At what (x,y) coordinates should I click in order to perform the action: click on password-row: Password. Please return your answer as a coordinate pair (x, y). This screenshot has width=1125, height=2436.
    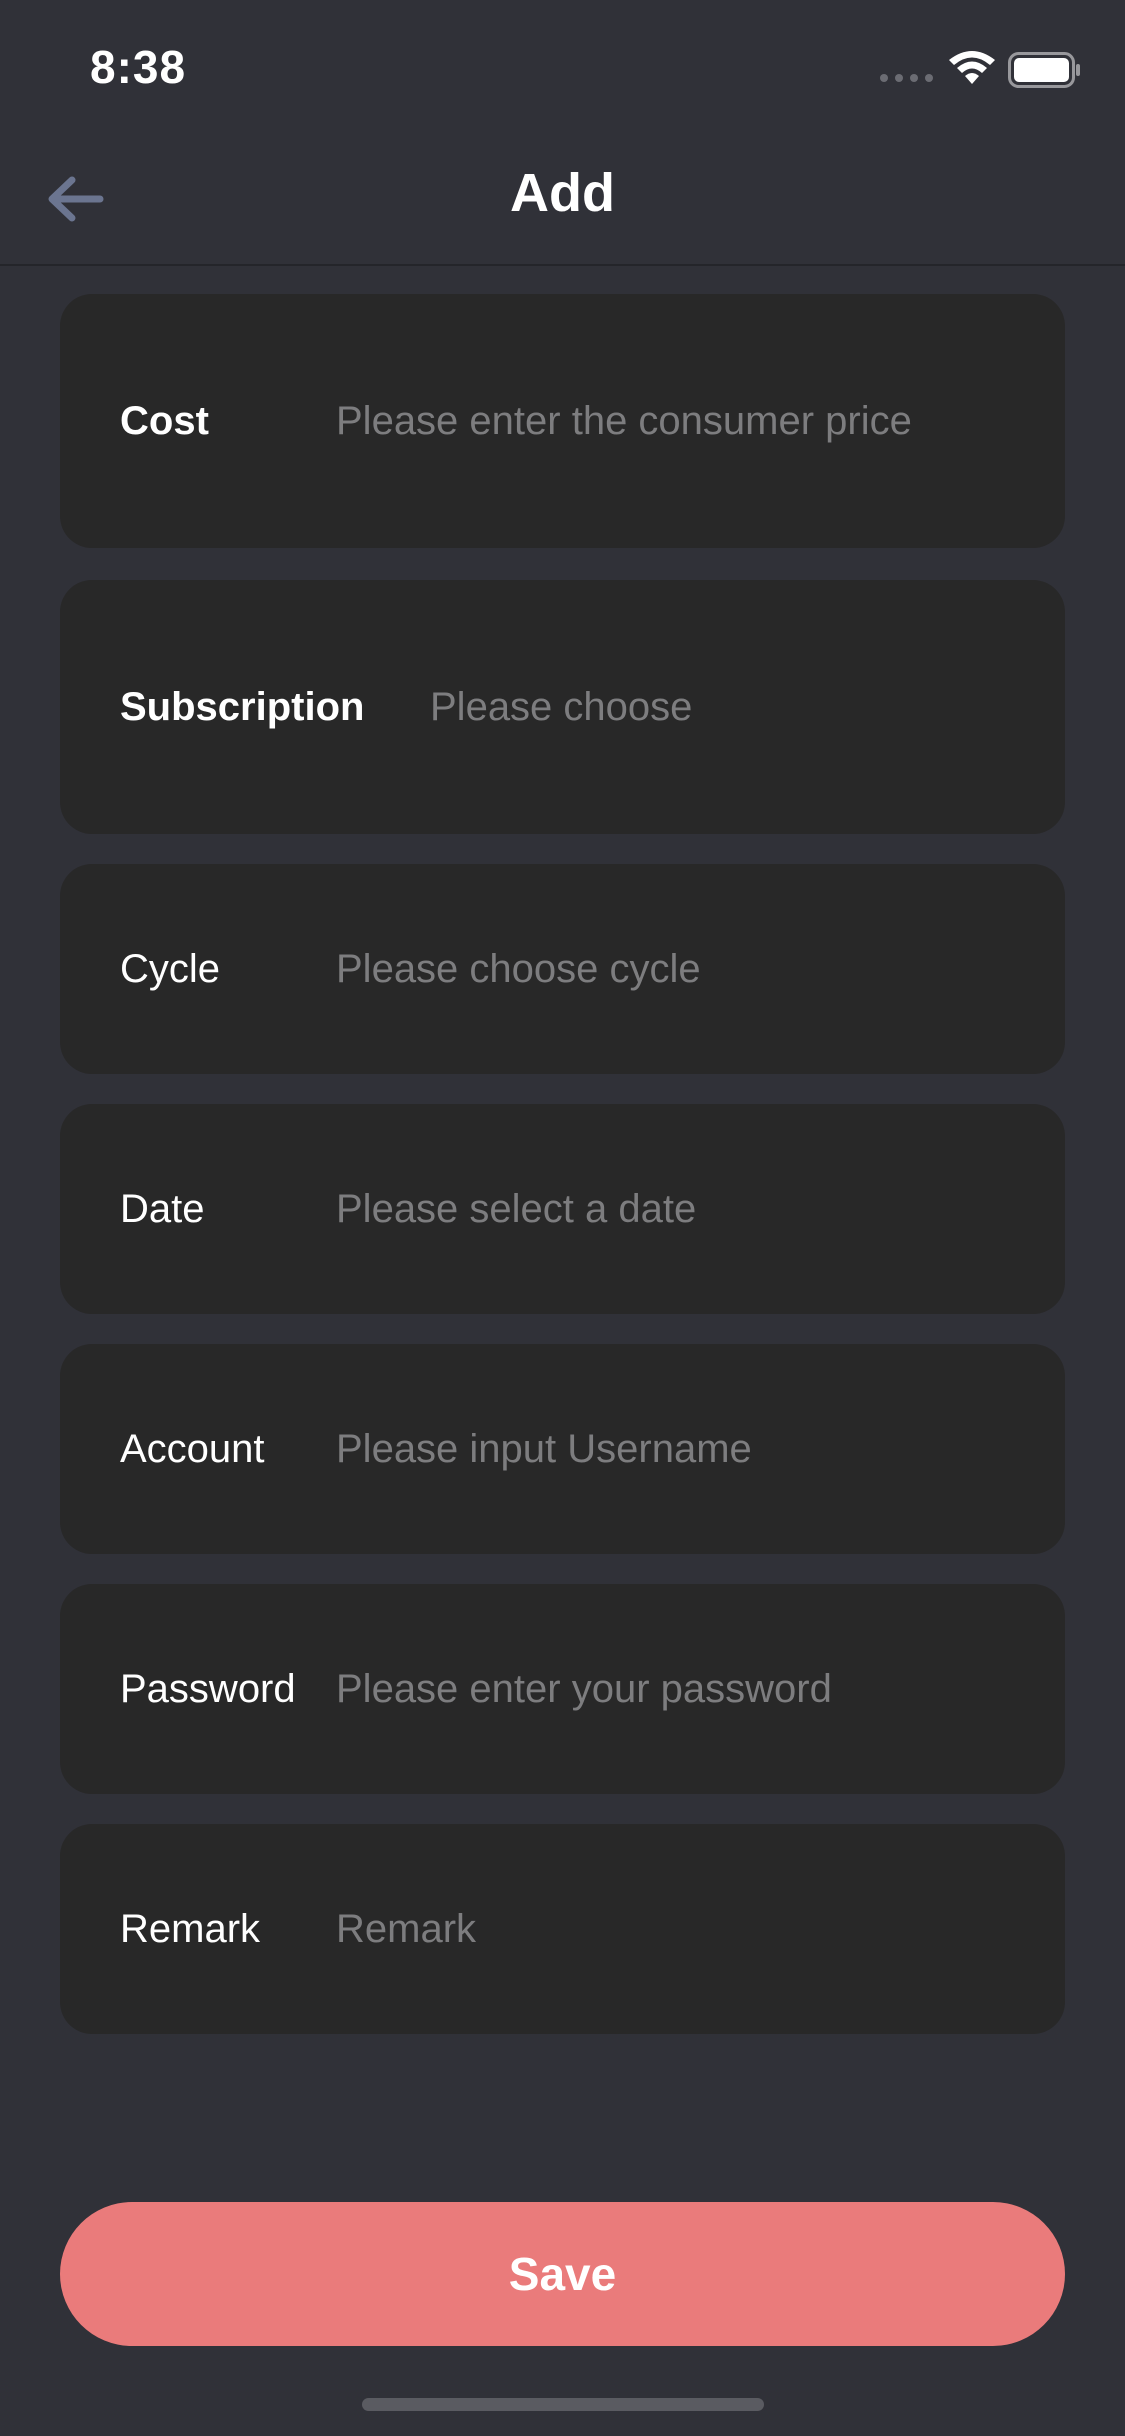
    Looking at the image, I should click on (562, 1689).